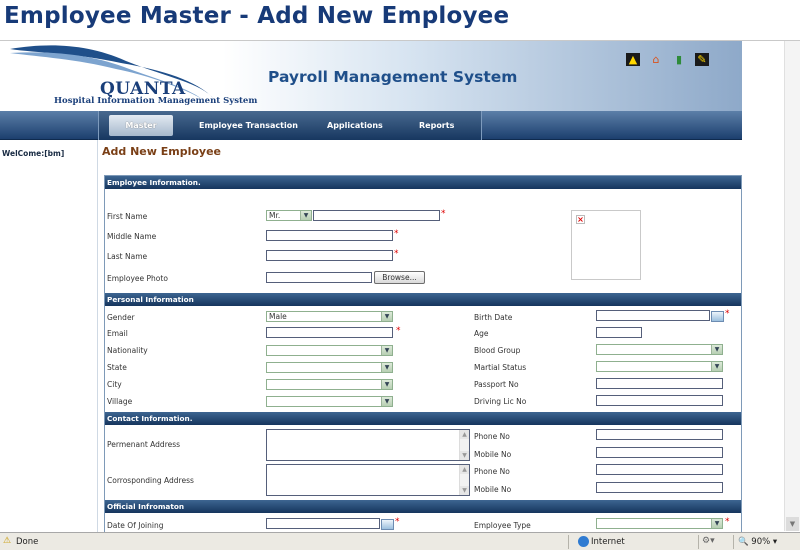  I want to click on sidebar: WelCome:[bm], so click(49, 340).